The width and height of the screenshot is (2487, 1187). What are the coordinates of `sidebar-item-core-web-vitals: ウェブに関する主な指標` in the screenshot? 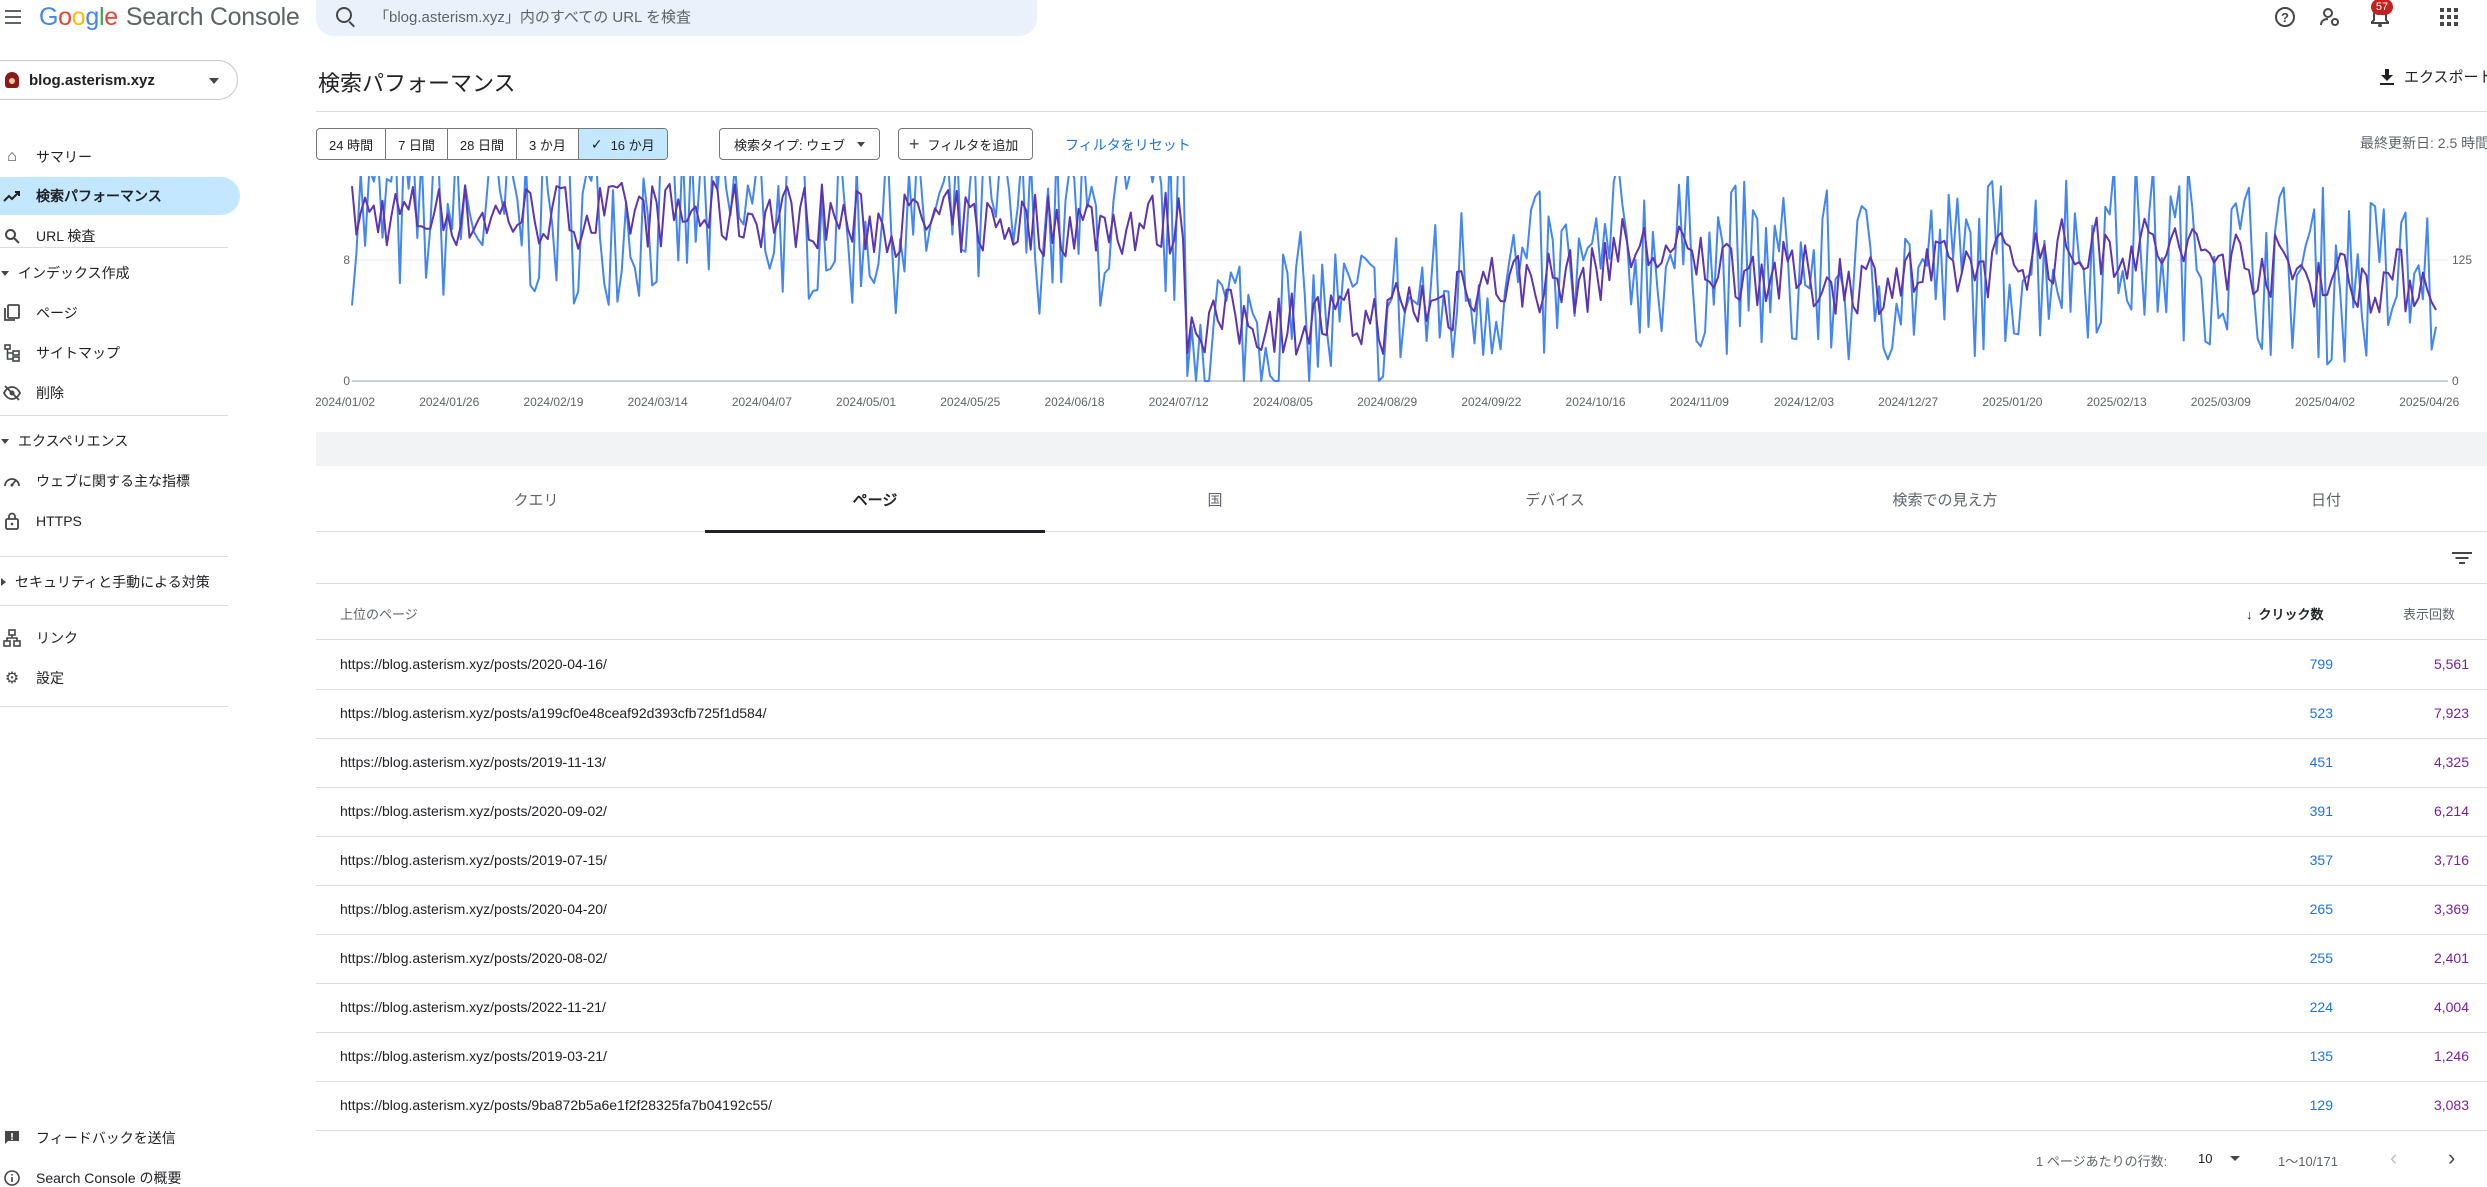 It's located at (120, 481).